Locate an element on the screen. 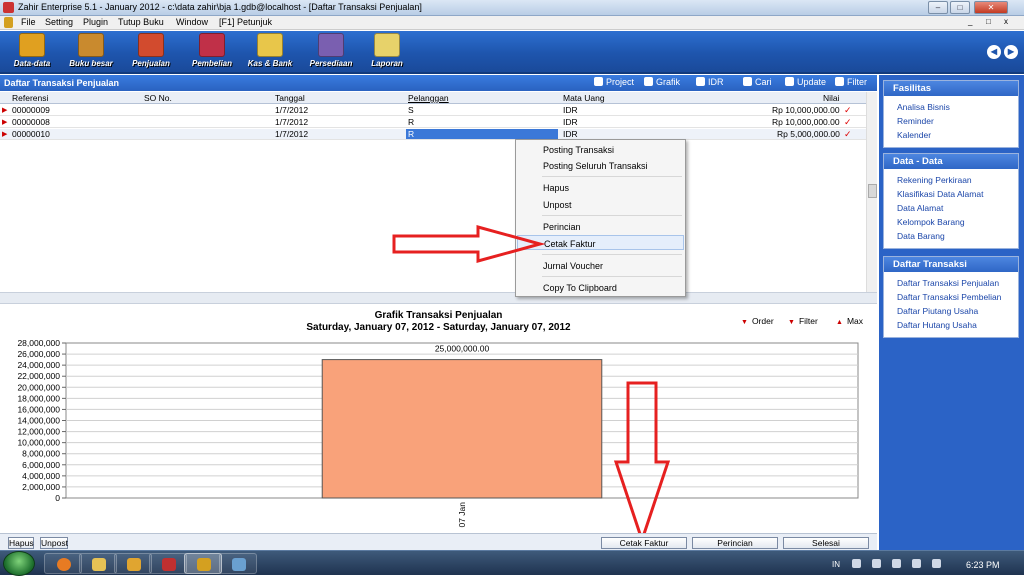  refresh-icon is located at coordinates (789, 81).